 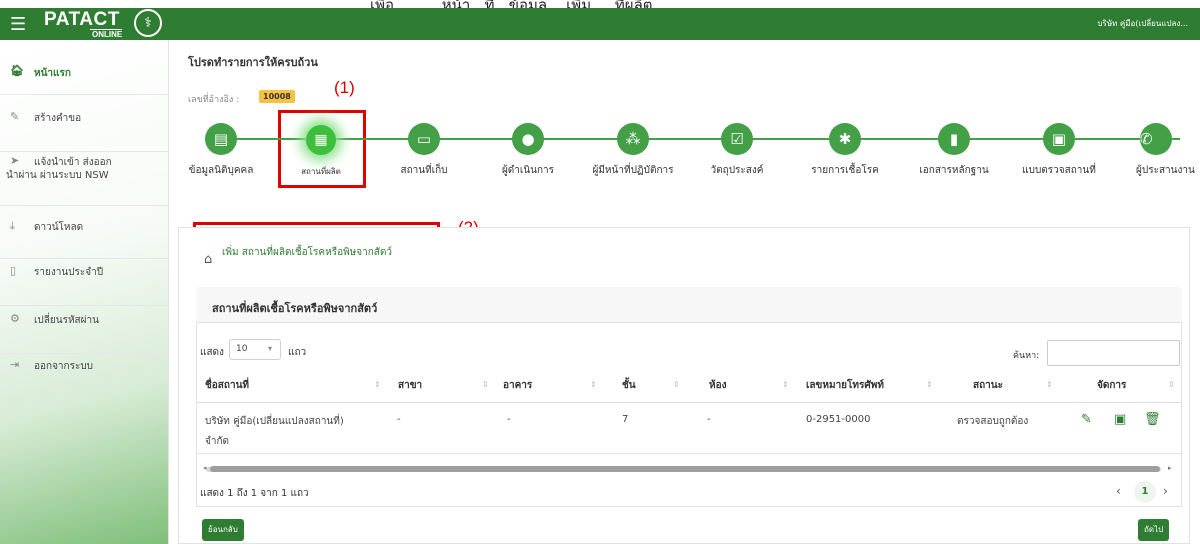 I want to click on step-label: แบบตรวจสถานที่, so click(x=1059, y=170).